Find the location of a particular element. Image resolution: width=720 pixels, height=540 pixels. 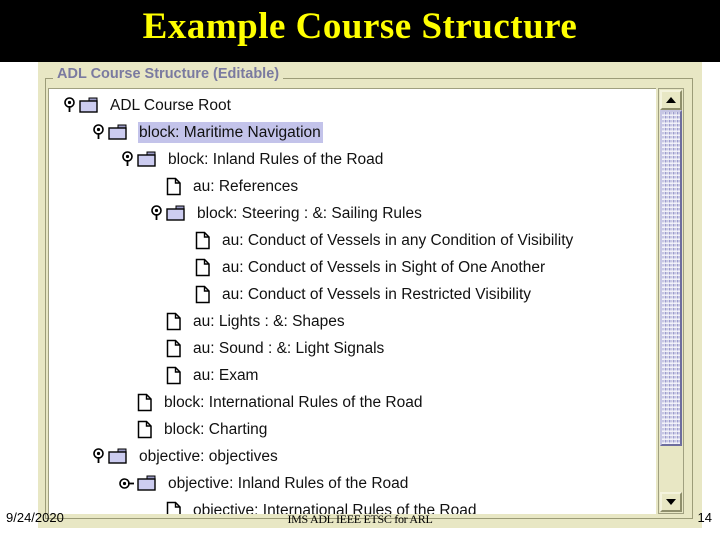

scroll-down-arrow-icon is located at coordinates (671, 502).